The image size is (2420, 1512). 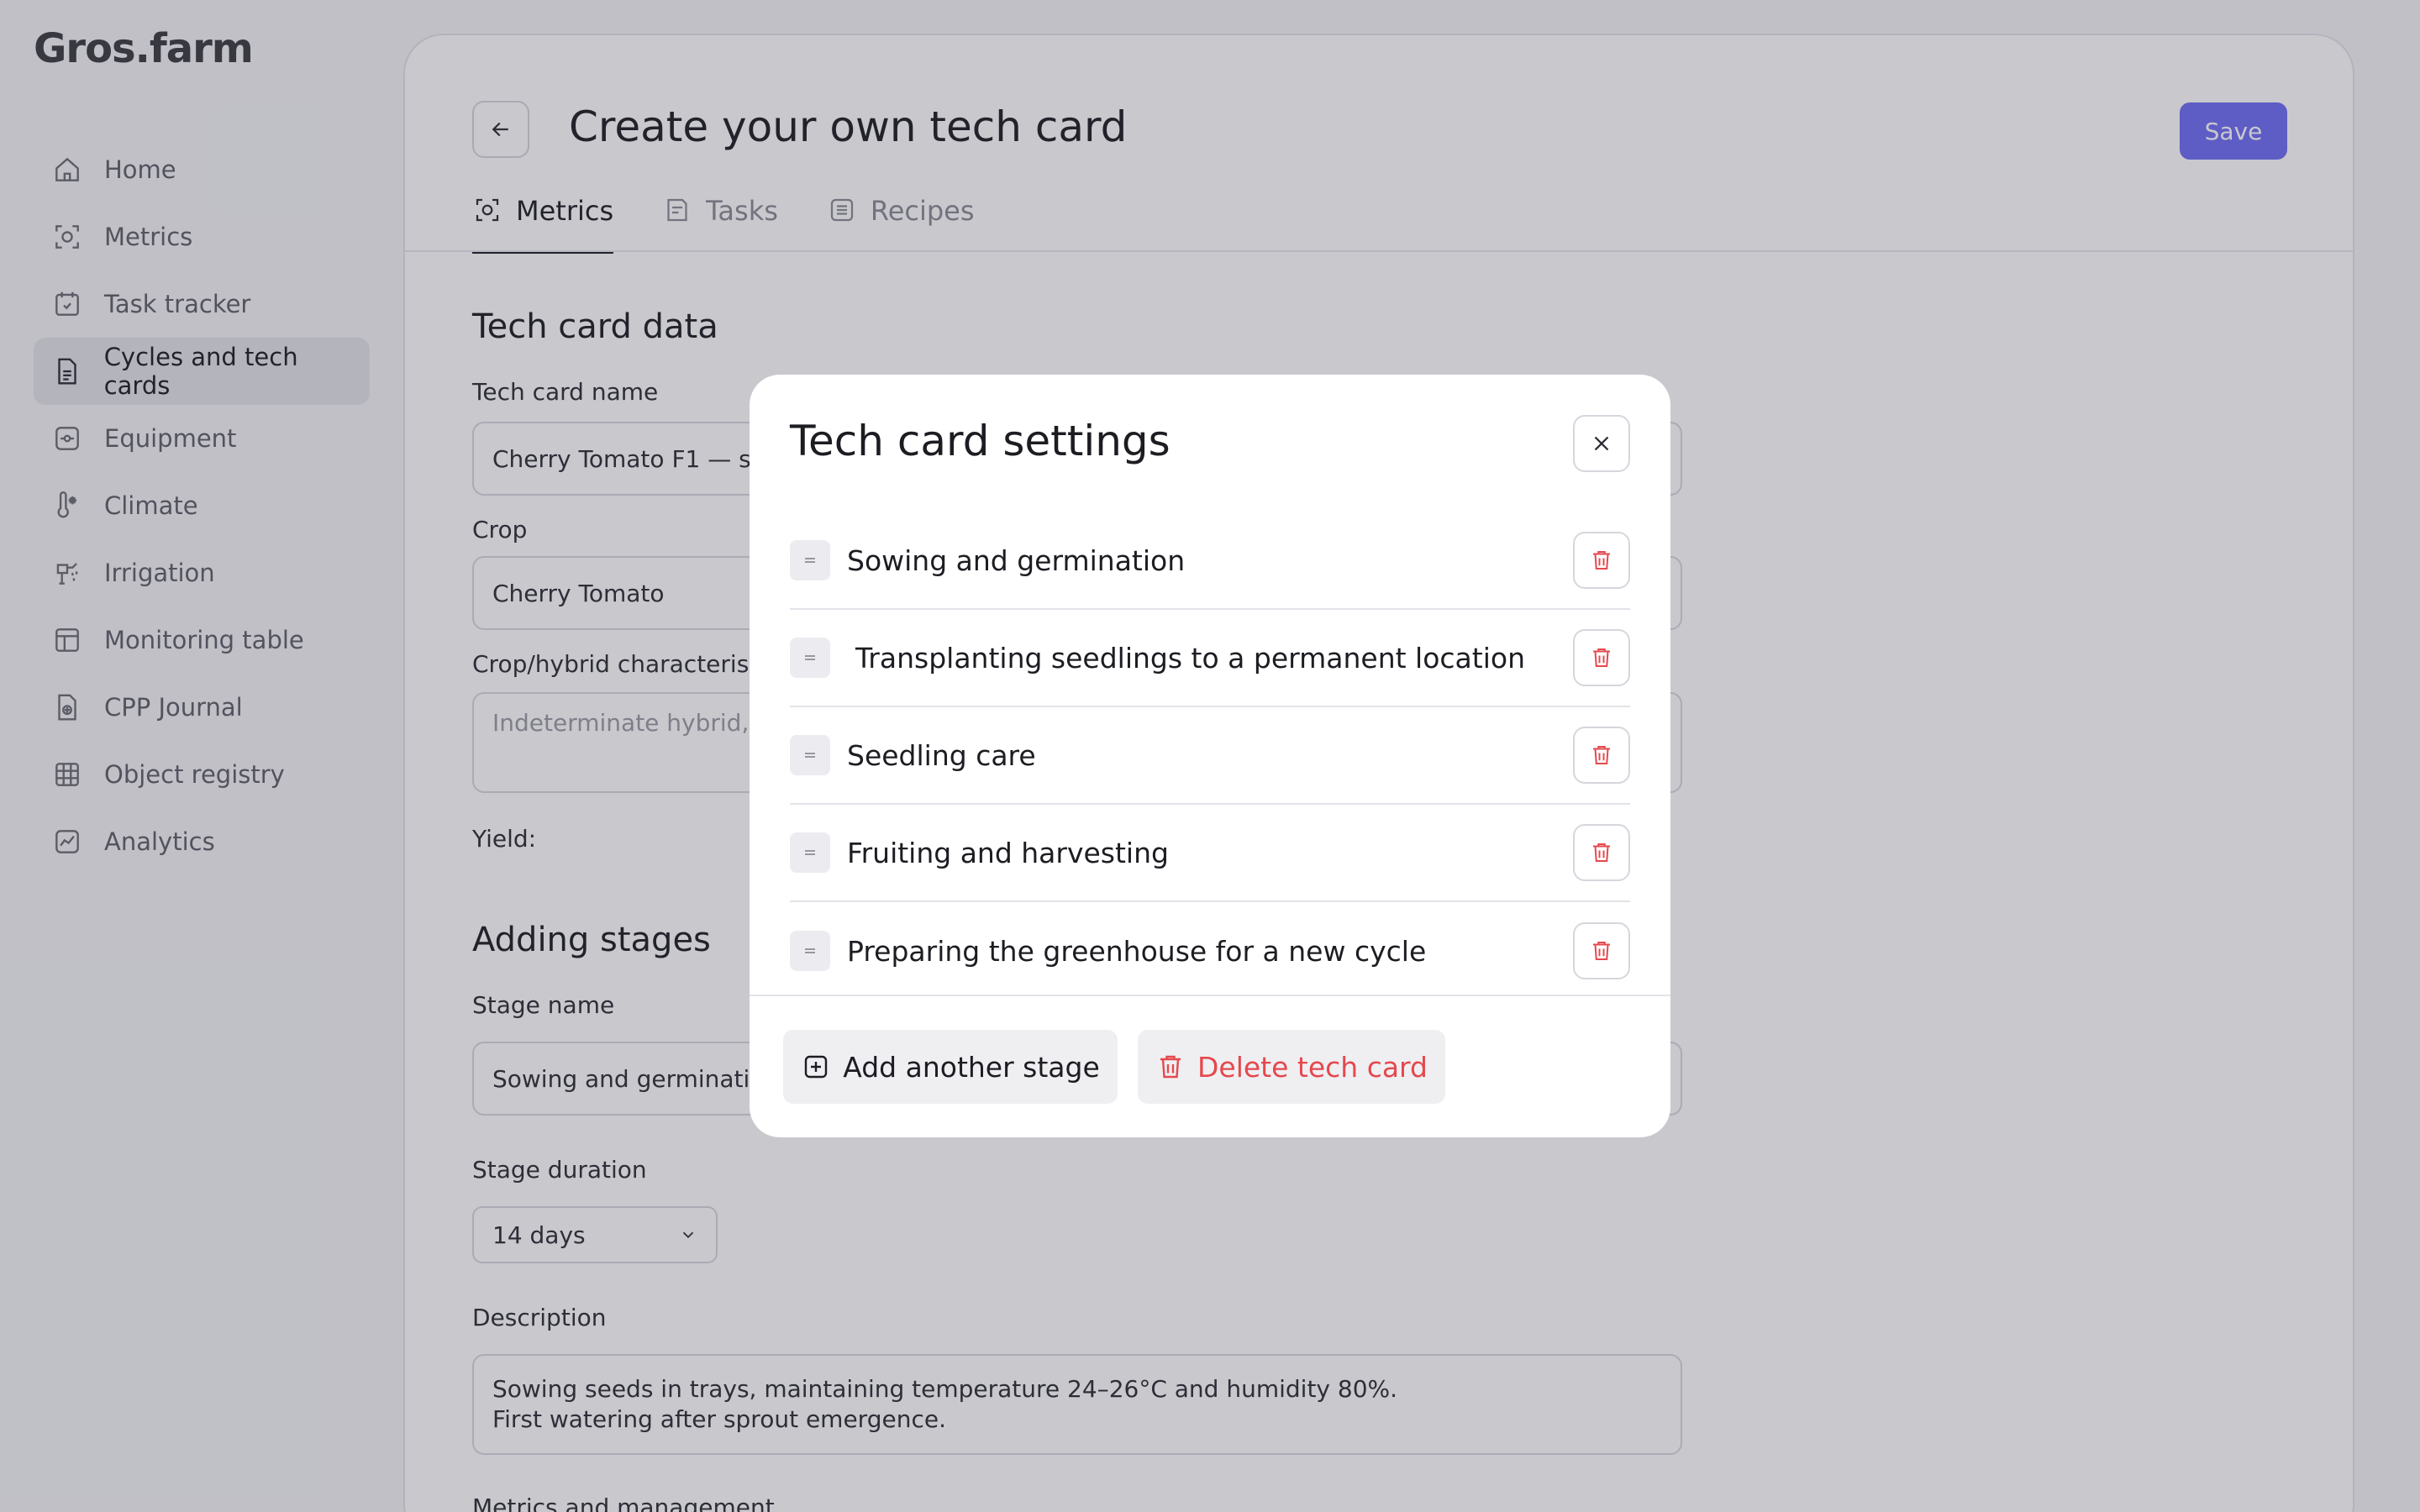 What do you see at coordinates (1017, 560) in the screenshot?
I see `stage-label: Sowing and germination` at bounding box center [1017, 560].